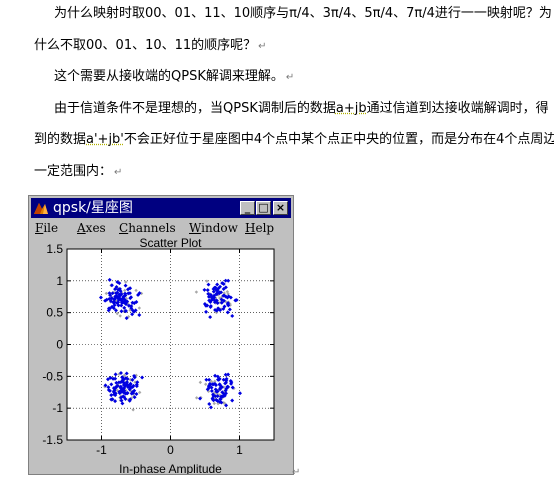 This screenshot has height=482, width=554. I want to click on paragraph-2: 这个需要从接收端的QPSK解调来理解。 ↵, so click(174, 77).